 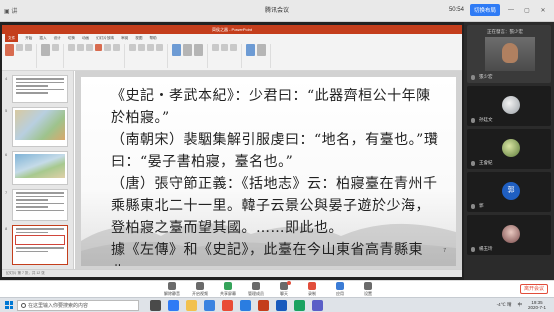 I want to click on underline-icon, so click(x=89, y=47).